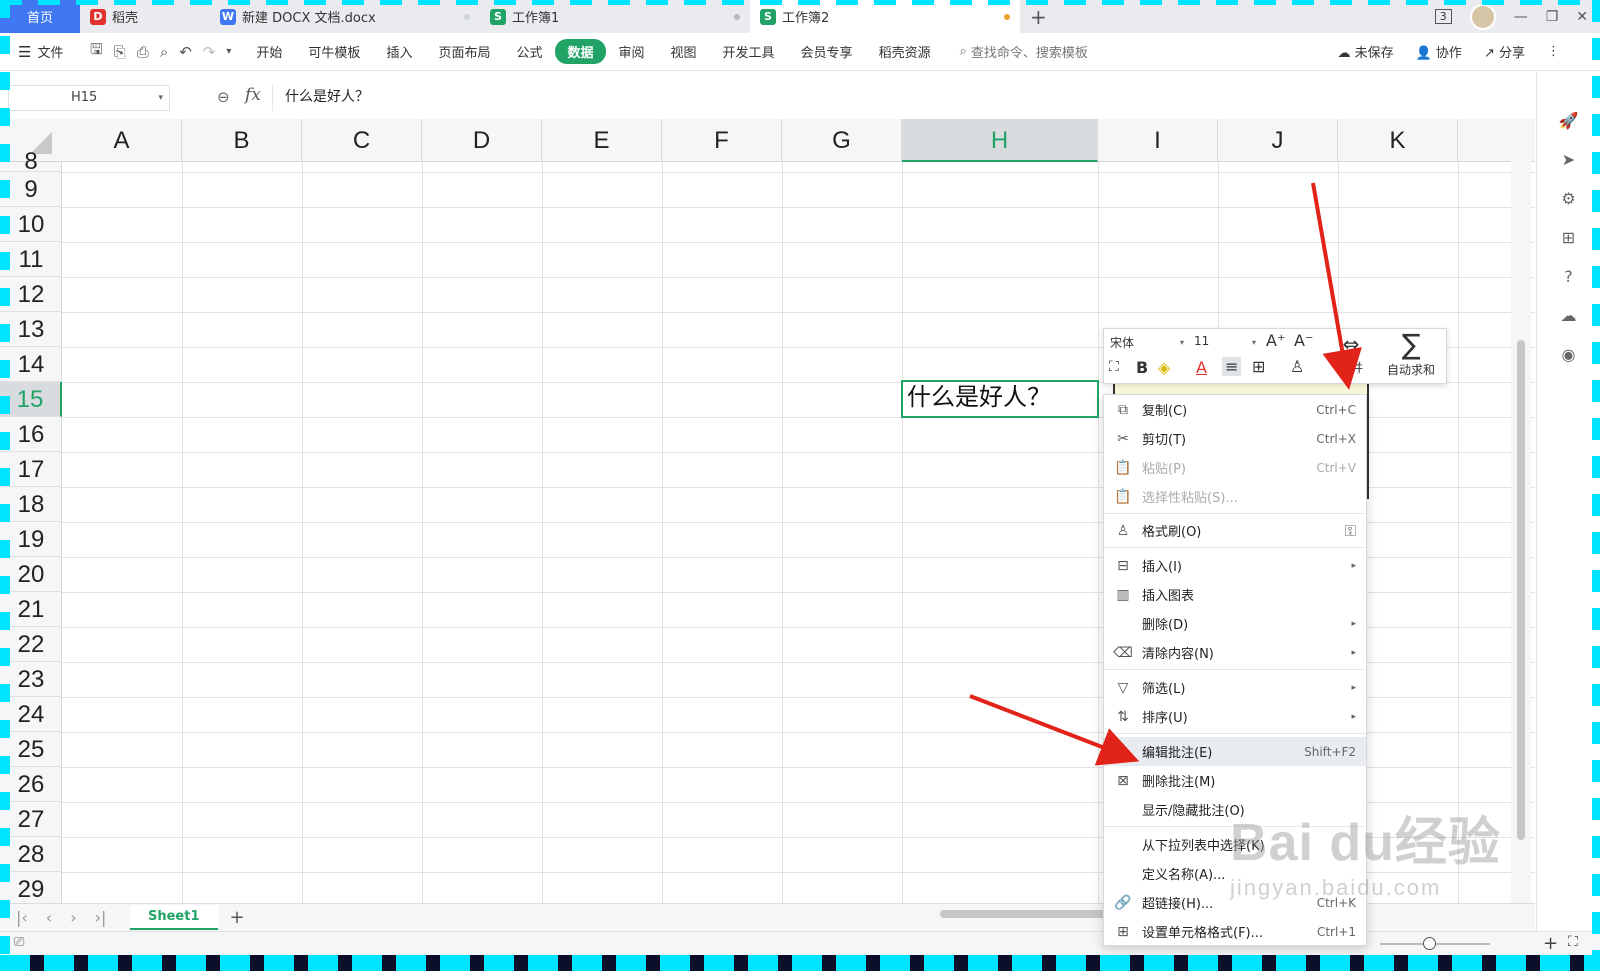 The height and width of the screenshot is (971, 1600). Describe the element at coordinates (1235, 780) in the screenshot. I see `menu-item-delete-comment: ⊠ 删除批注(M)` at that location.